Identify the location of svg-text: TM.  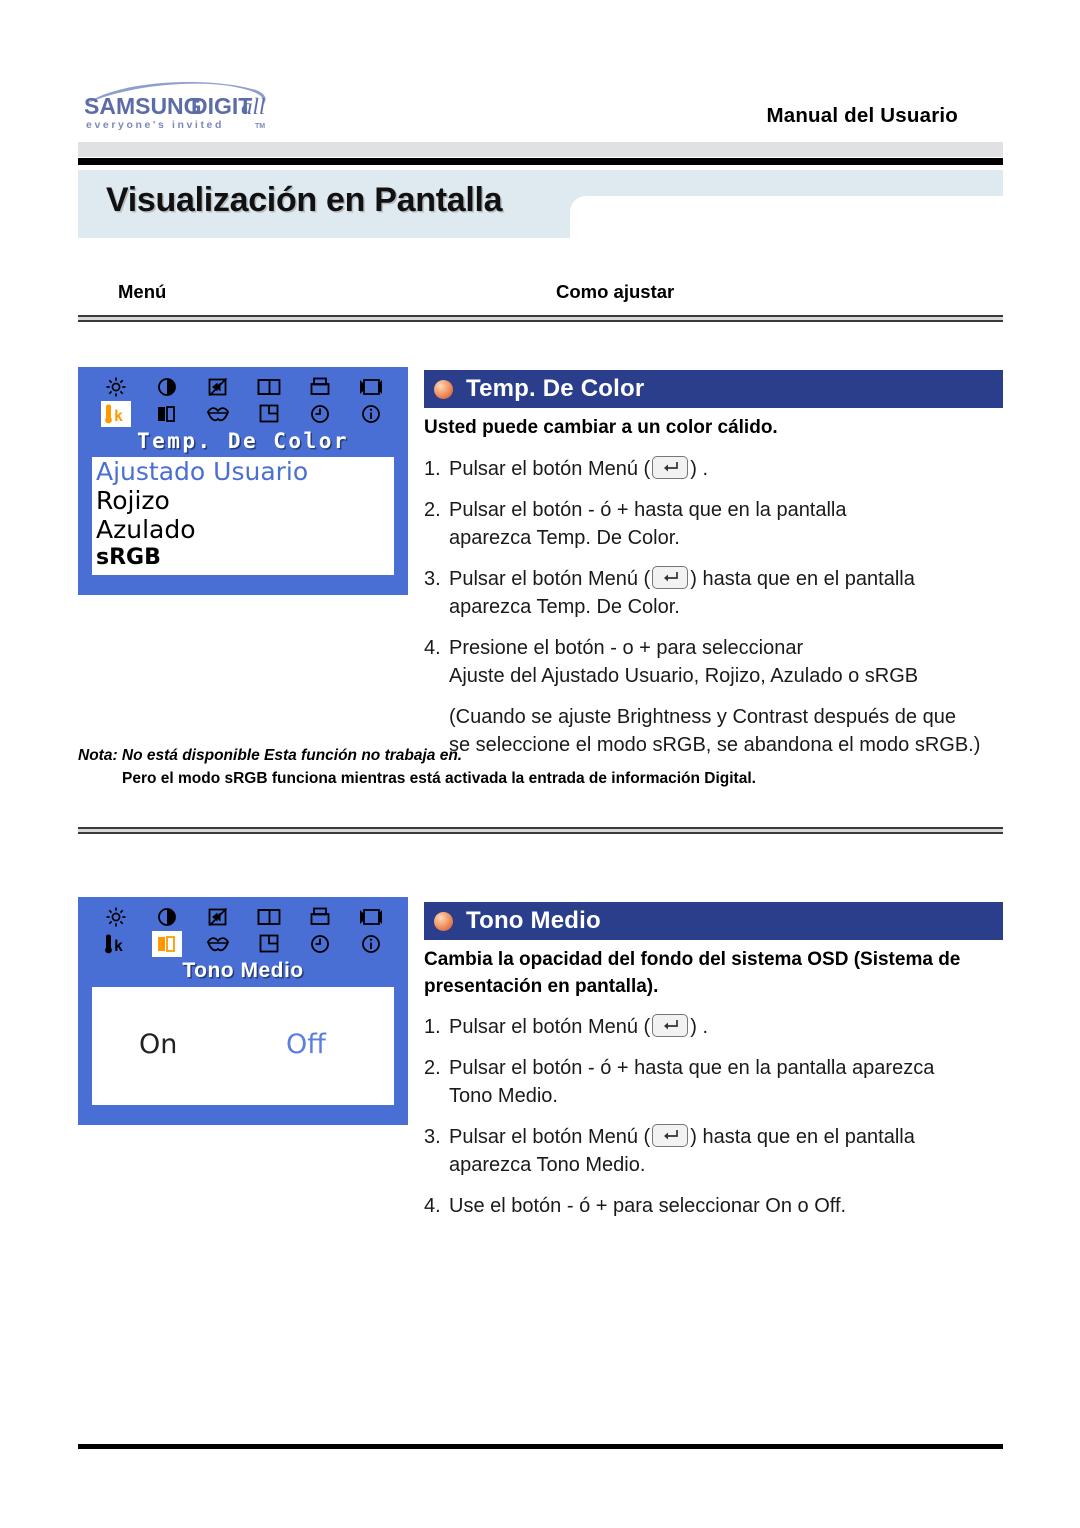
(260, 126).